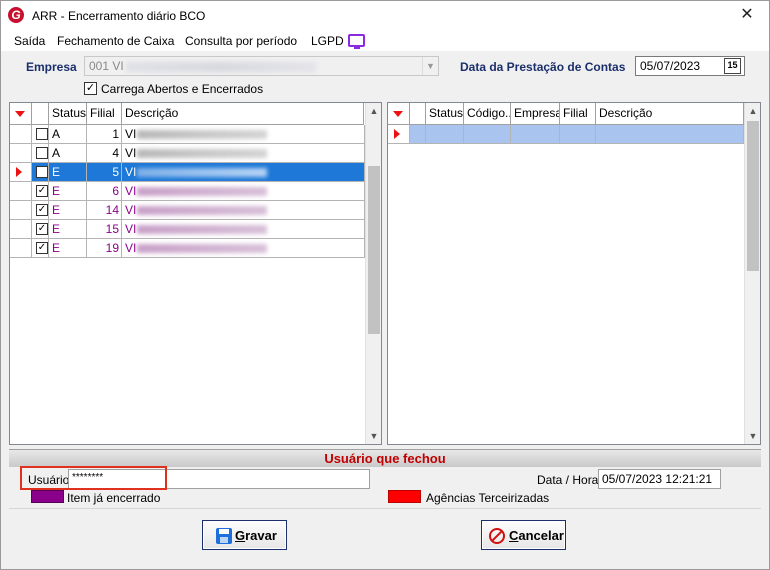  Describe the element at coordinates (241, 41) in the screenshot. I see `menu-item-consulta-por-periodo: Consulta por período` at that location.